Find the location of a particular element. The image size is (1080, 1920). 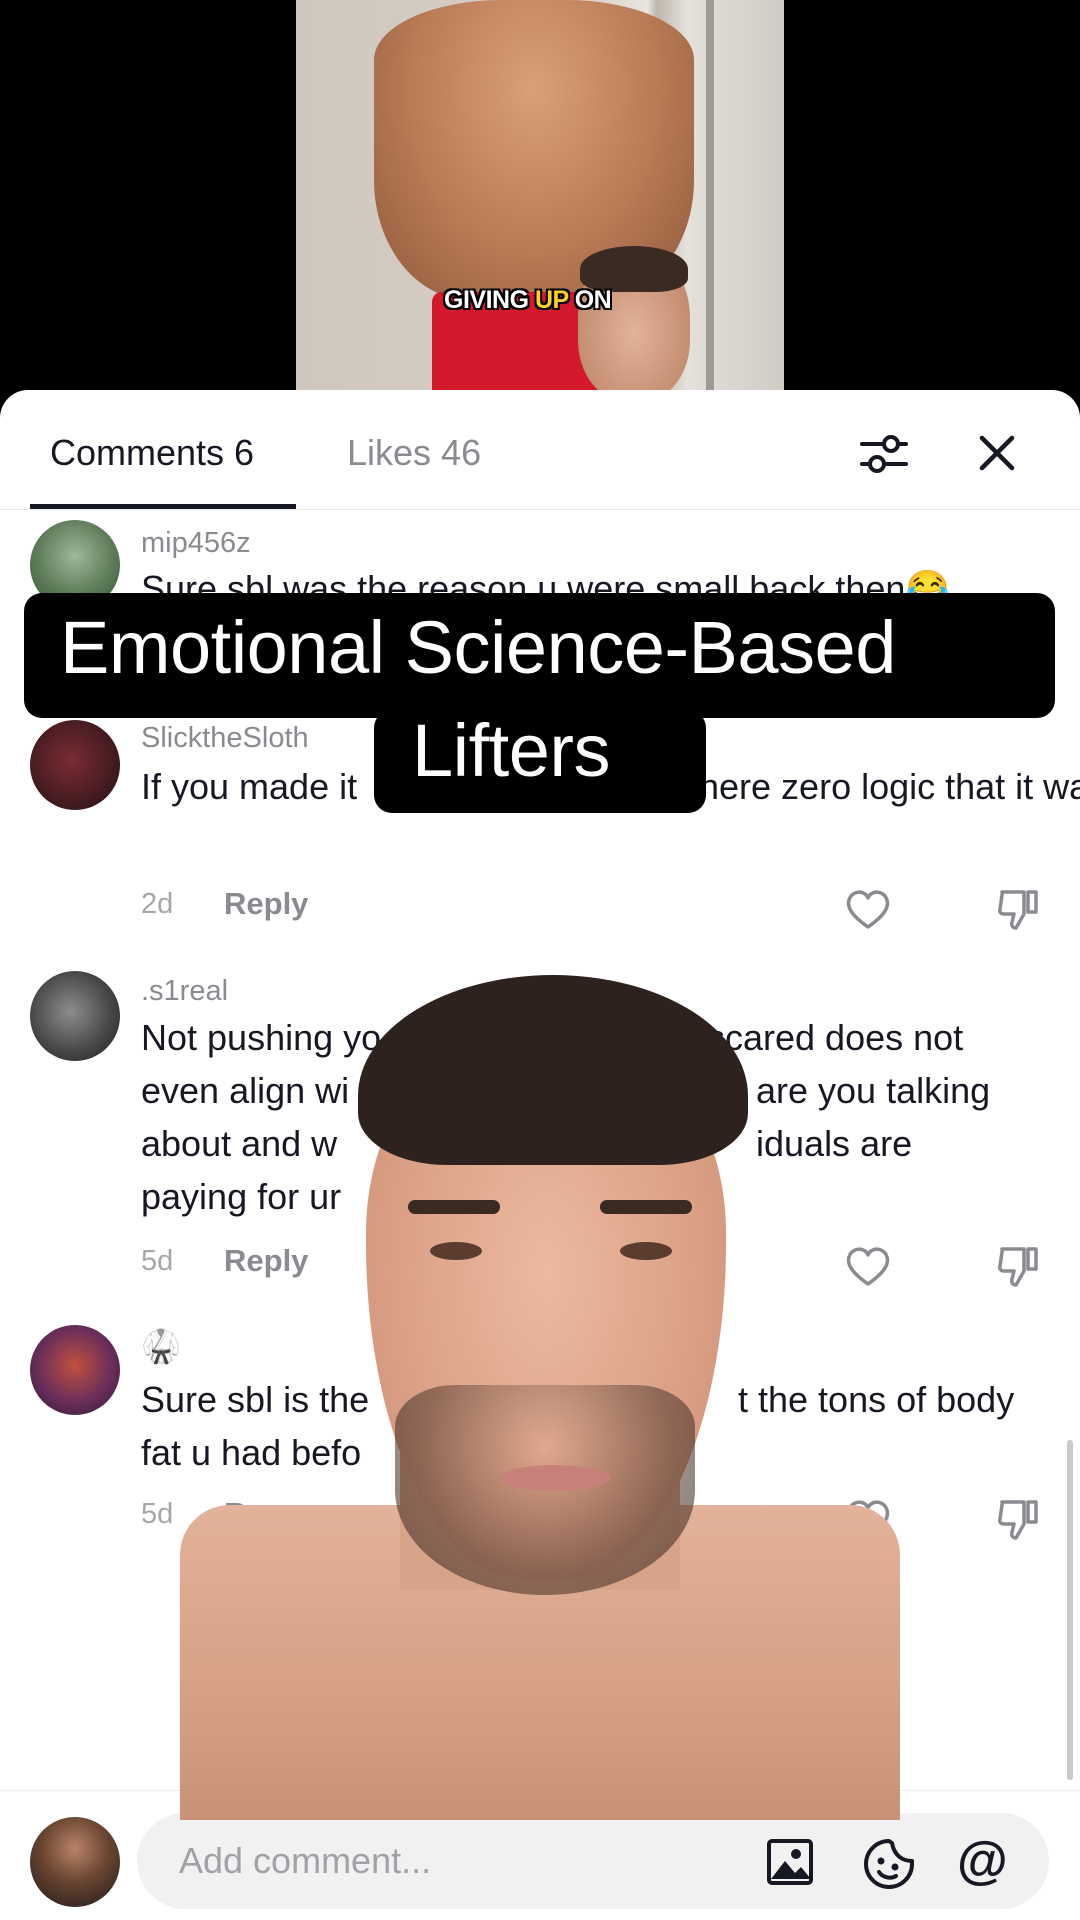

creator-left-eye is located at coordinates (456, 1251).